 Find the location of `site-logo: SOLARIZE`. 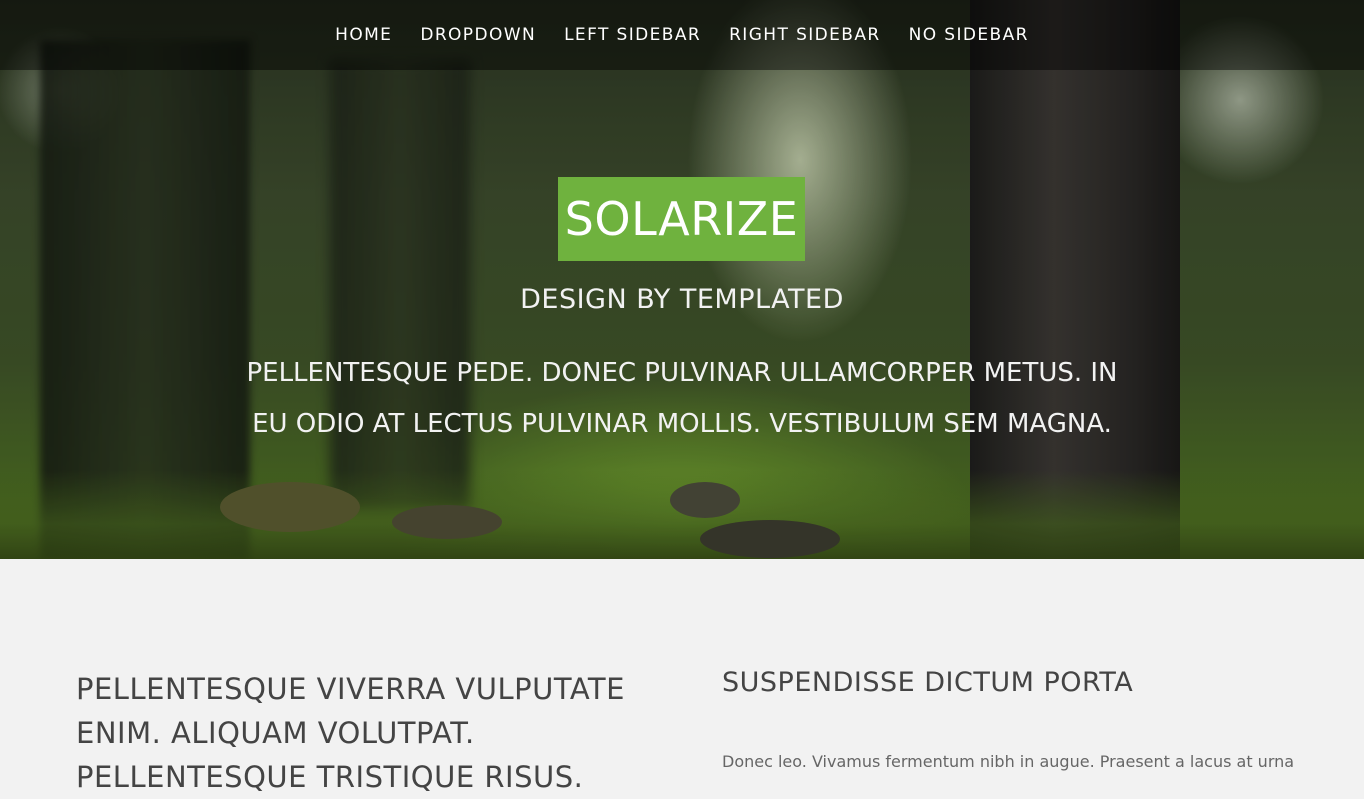

site-logo: SOLARIZE is located at coordinates (681, 219).